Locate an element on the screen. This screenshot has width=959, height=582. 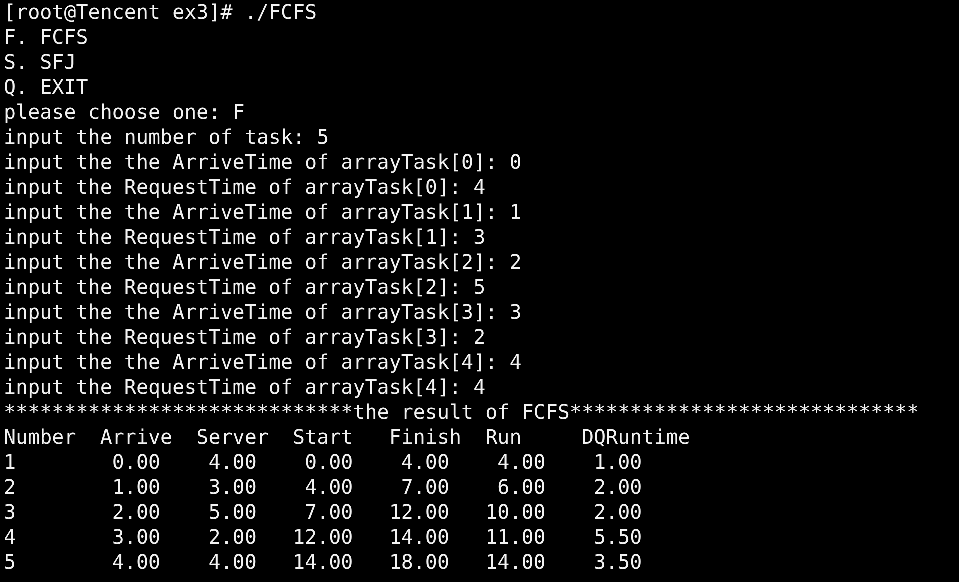
terminal-line: Number Arrive Server Start Finish Run DQRuntime is located at coordinates (347, 437).